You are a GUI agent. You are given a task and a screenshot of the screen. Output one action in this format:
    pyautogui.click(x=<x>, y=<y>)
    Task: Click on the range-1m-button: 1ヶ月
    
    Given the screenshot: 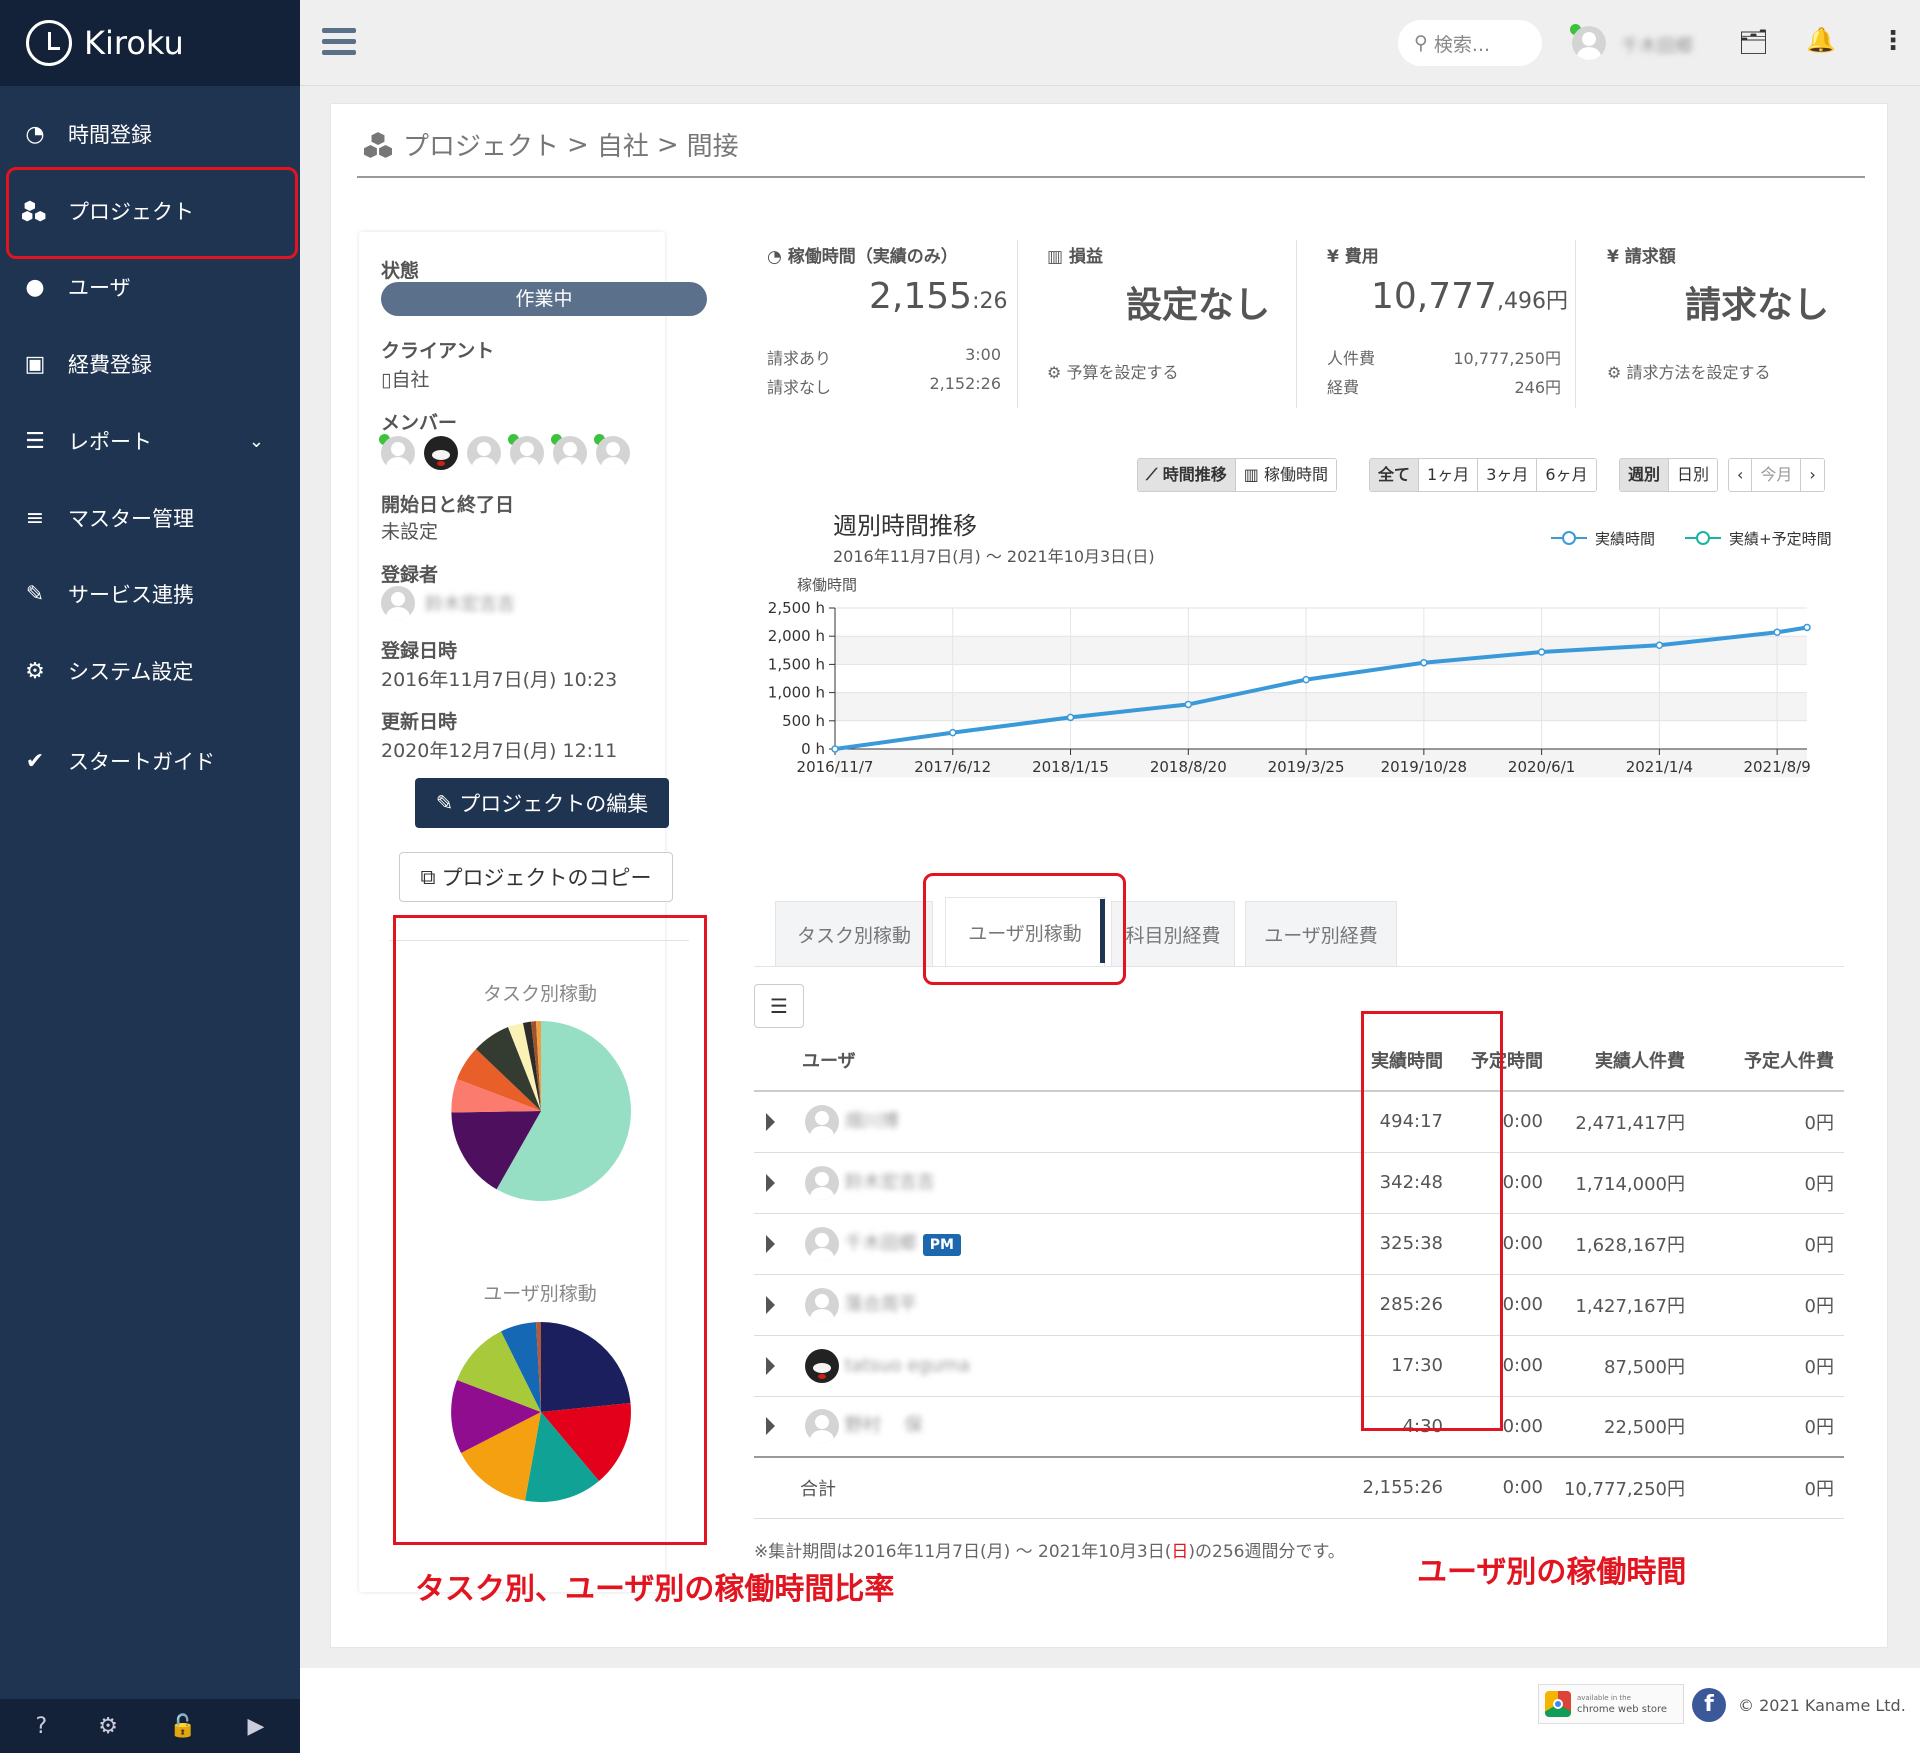 What is the action you would take?
    pyautogui.click(x=1449, y=475)
    